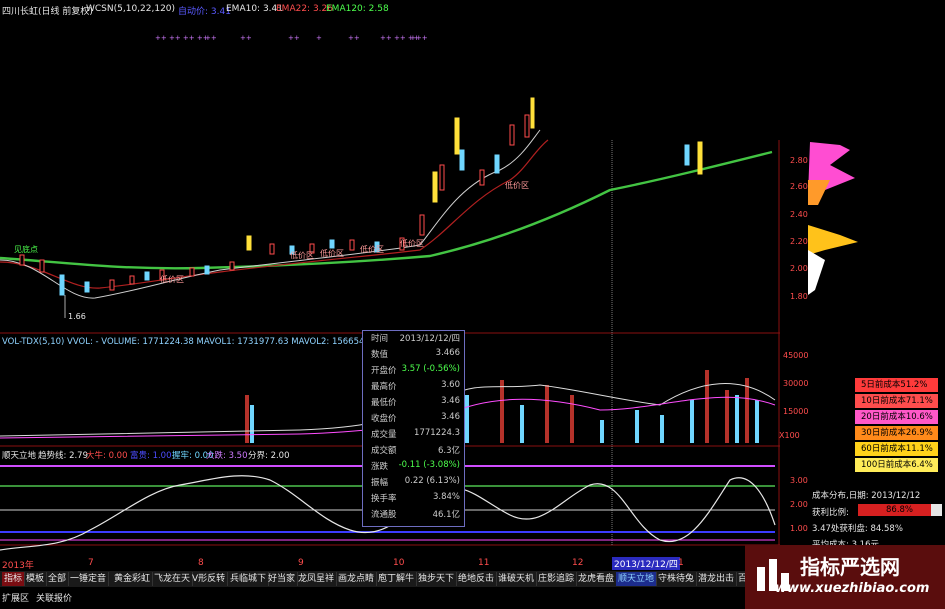  Describe the element at coordinates (384, 515) in the screenshot. I see `tooltip-key: 流通股` at that location.